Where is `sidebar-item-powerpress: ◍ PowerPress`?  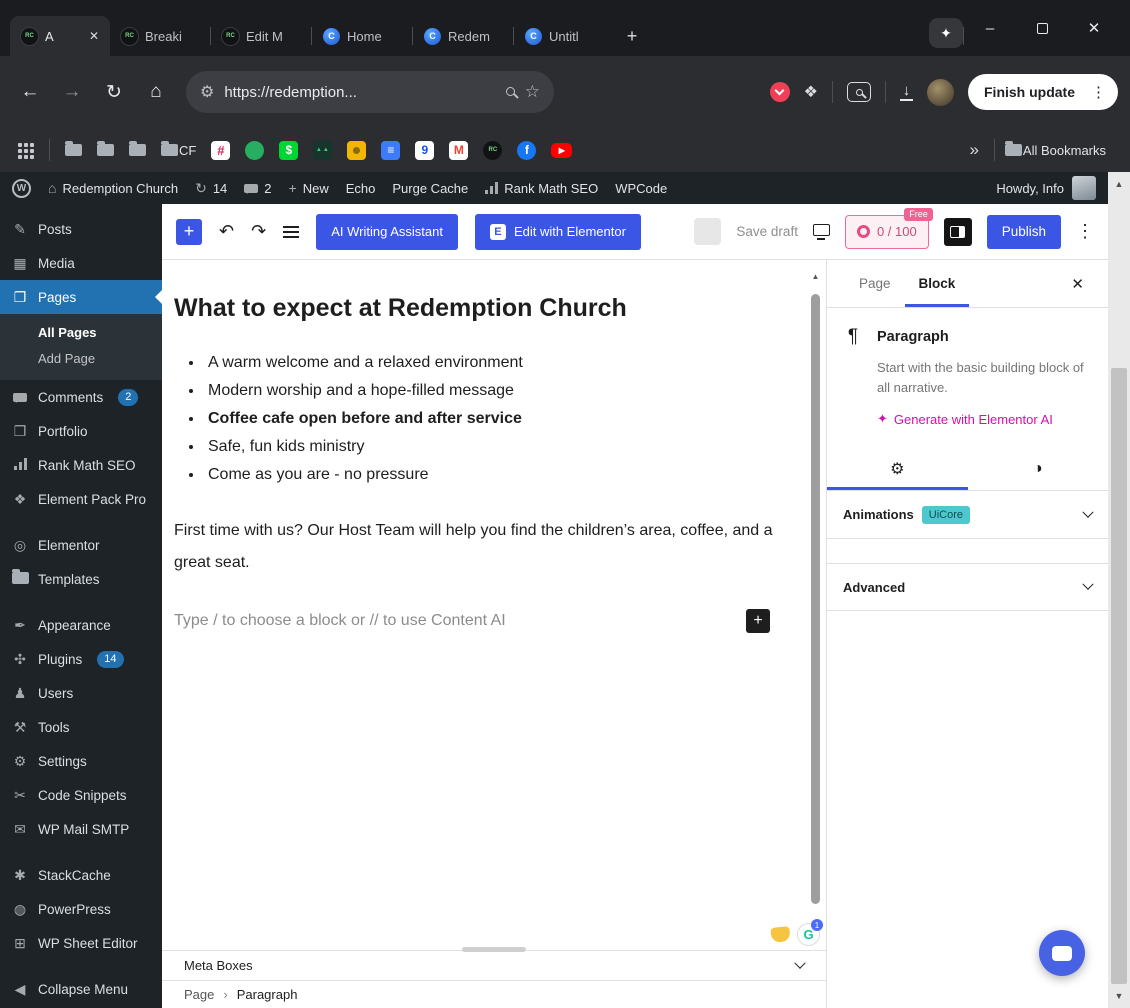 sidebar-item-powerpress: ◍ PowerPress is located at coordinates (81, 909).